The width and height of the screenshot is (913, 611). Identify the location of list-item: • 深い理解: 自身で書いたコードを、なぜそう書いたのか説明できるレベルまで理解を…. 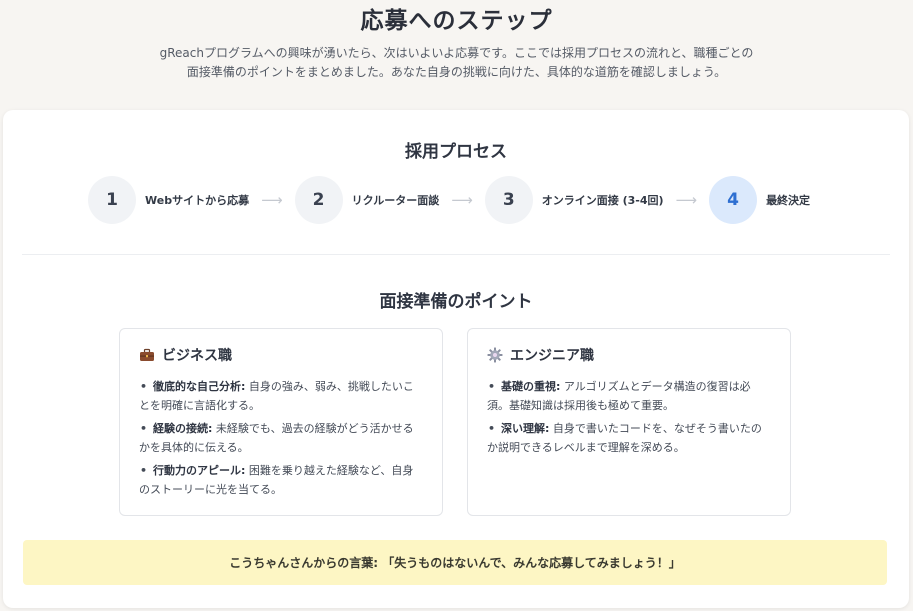
(629, 438).